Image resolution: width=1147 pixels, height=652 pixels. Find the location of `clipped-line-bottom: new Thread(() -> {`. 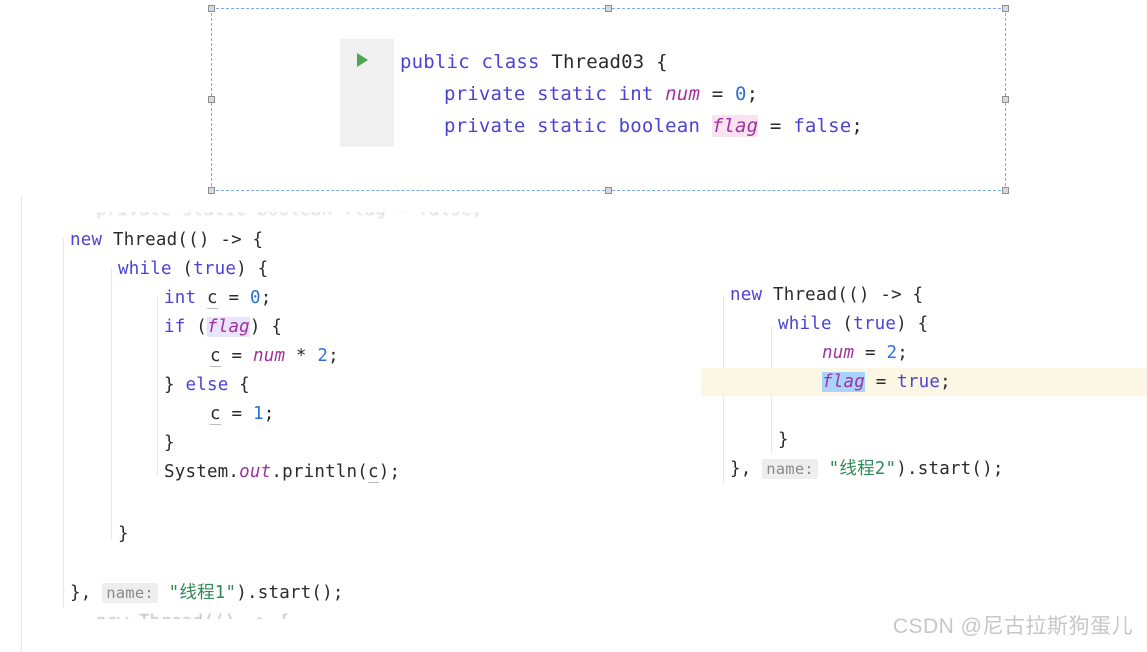

clipped-line-bottom: new Thread(() -> { is located at coordinates (193, 622).